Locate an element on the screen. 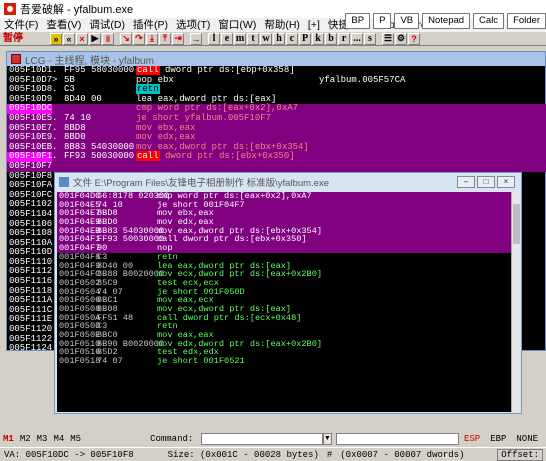 The width and height of the screenshot is (546, 461). disasm-cell: call dword ptr ds:[ecx+0x48] is located at coordinates (229, 317).